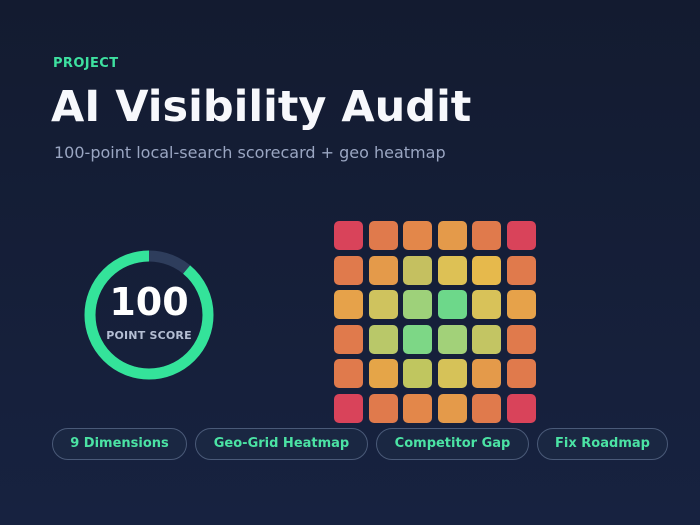  What do you see at coordinates (435, 322) in the screenshot?
I see `geo-heatmap` at bounding box center [435, 322].